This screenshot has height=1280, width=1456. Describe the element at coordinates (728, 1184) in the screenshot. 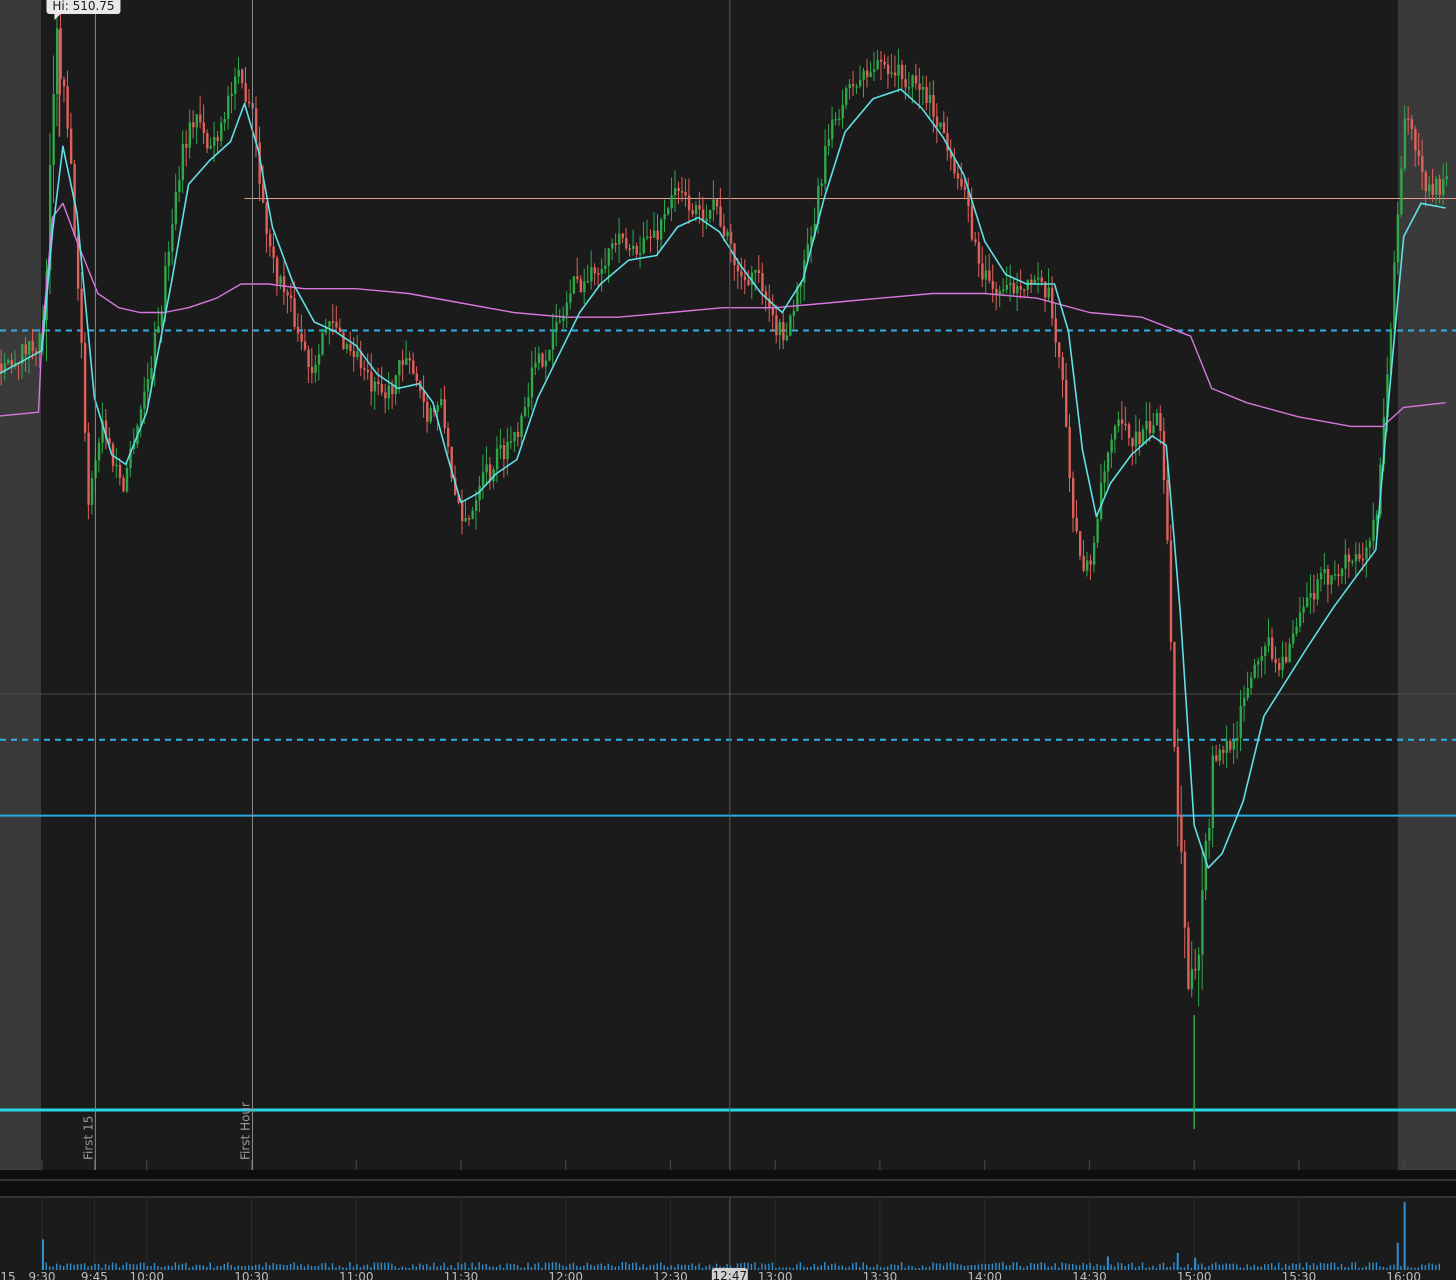

I see `panel-separator` at that location.